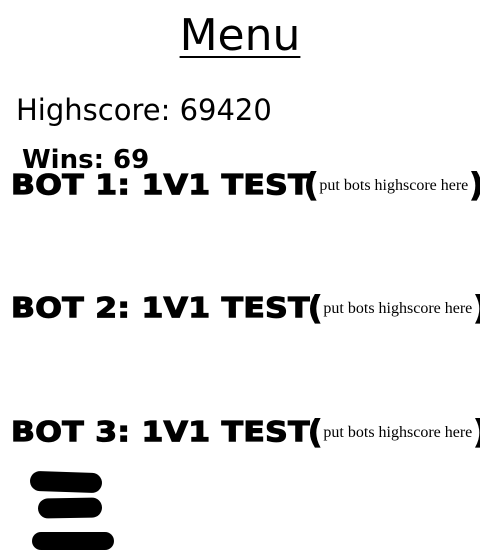 The width and height of the screenshot is (480, 550). Describe the element at coordinates (476, 307) in the screenshot. I see `bot-2-paren-close: )` at that location.